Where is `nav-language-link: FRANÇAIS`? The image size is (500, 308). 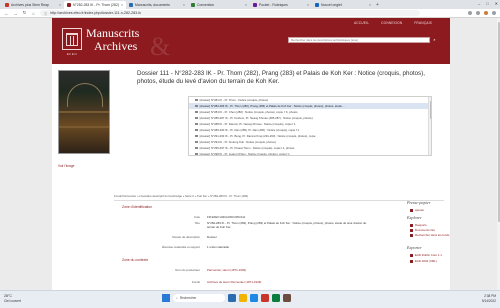
nav-language-link: FRANÇAIS is located at coordinates (423, 23).